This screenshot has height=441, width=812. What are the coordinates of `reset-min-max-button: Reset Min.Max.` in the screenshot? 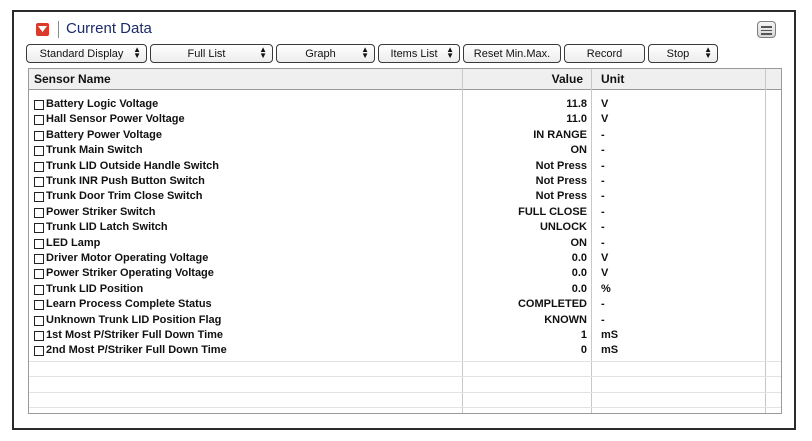 It's located at (512, 53).